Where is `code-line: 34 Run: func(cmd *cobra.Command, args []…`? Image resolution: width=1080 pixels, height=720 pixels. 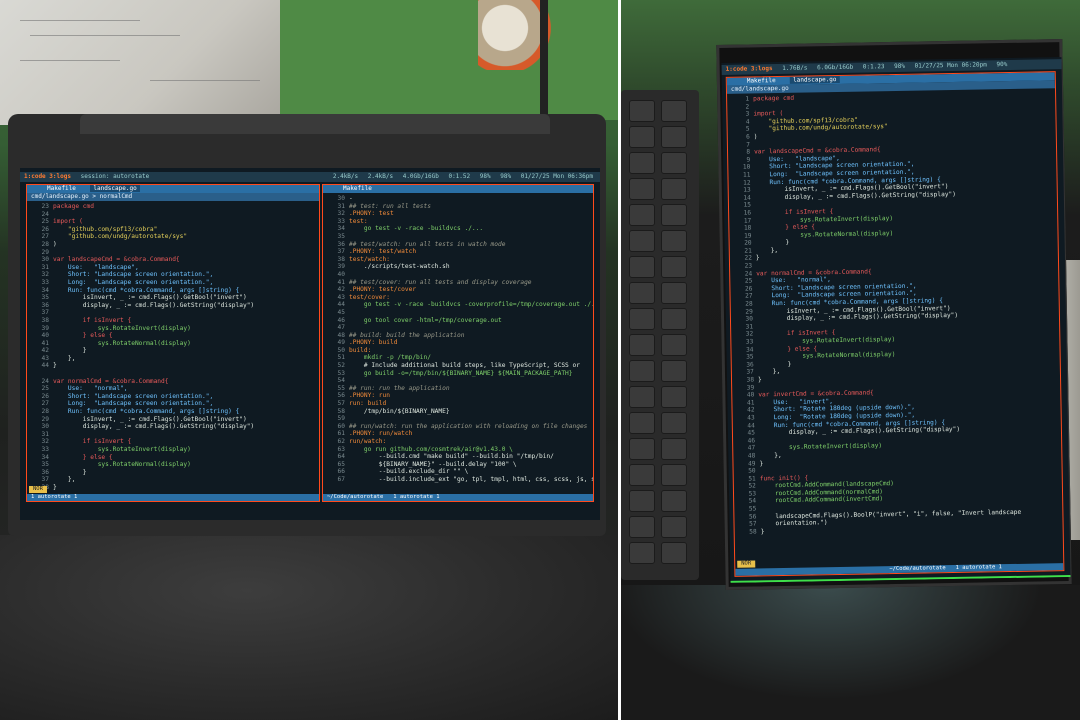 code-line: 34 Run: func(cmd *cobra.Command, args []… is located at coordinates (173, 291).